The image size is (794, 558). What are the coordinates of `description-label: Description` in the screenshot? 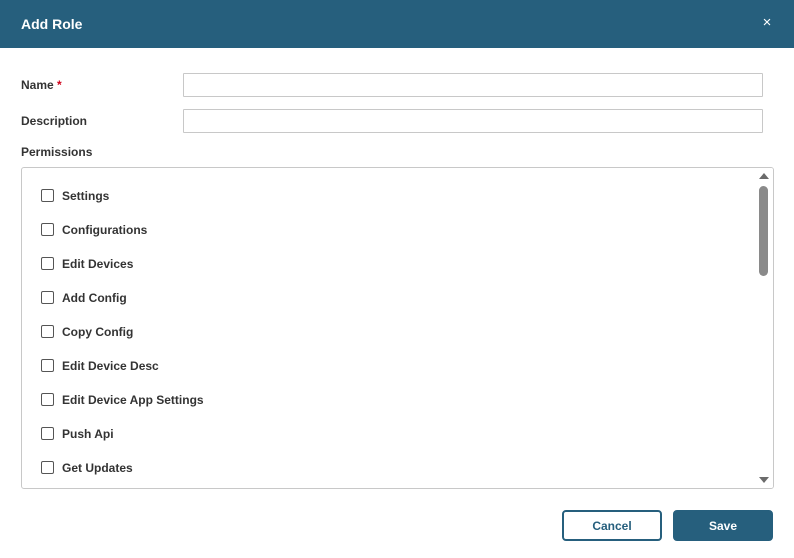 It's located at (54, 121).